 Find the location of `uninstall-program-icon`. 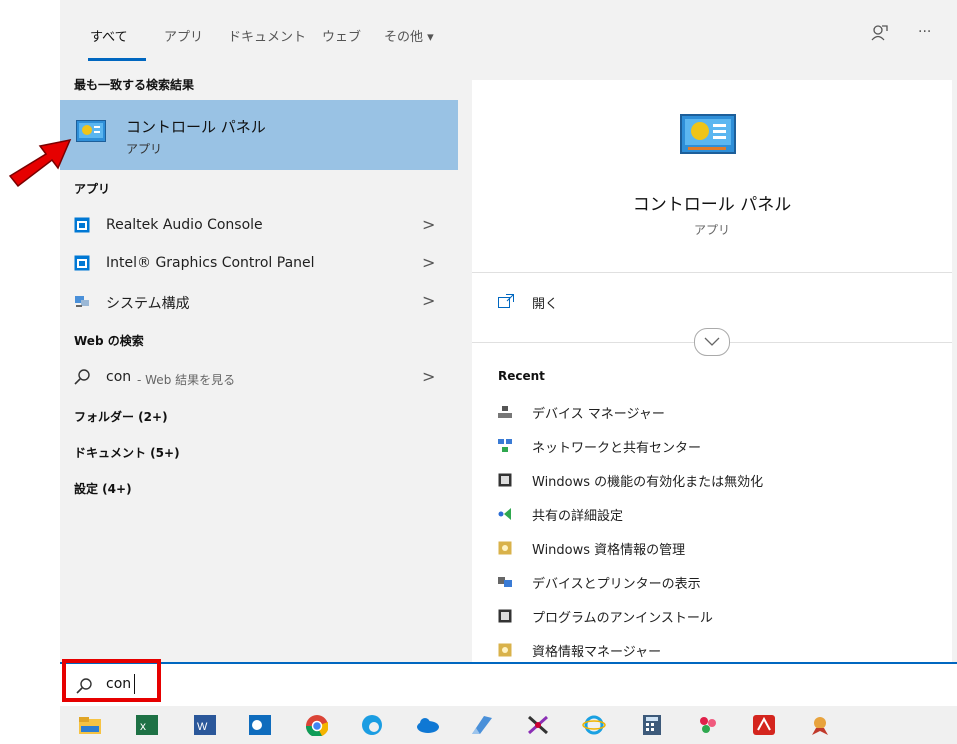

uninstall-program-icon is located at coordinates (505, 616).